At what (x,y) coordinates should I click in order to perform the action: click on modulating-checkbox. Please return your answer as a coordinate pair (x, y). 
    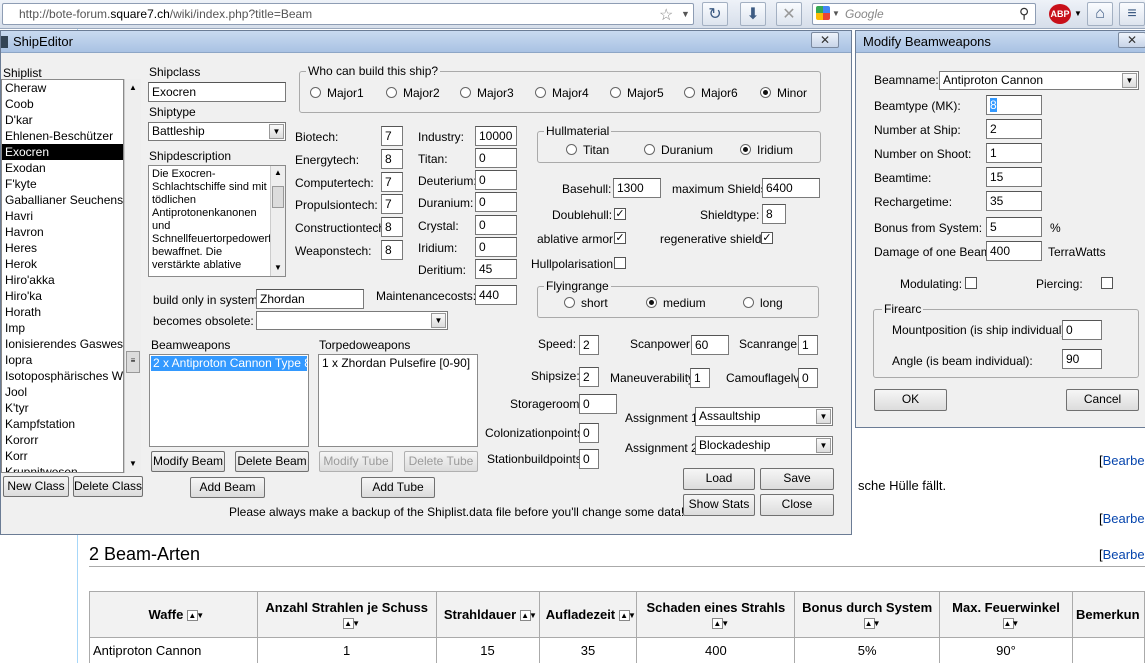
    Looking at the image, I should click on (971, 283).